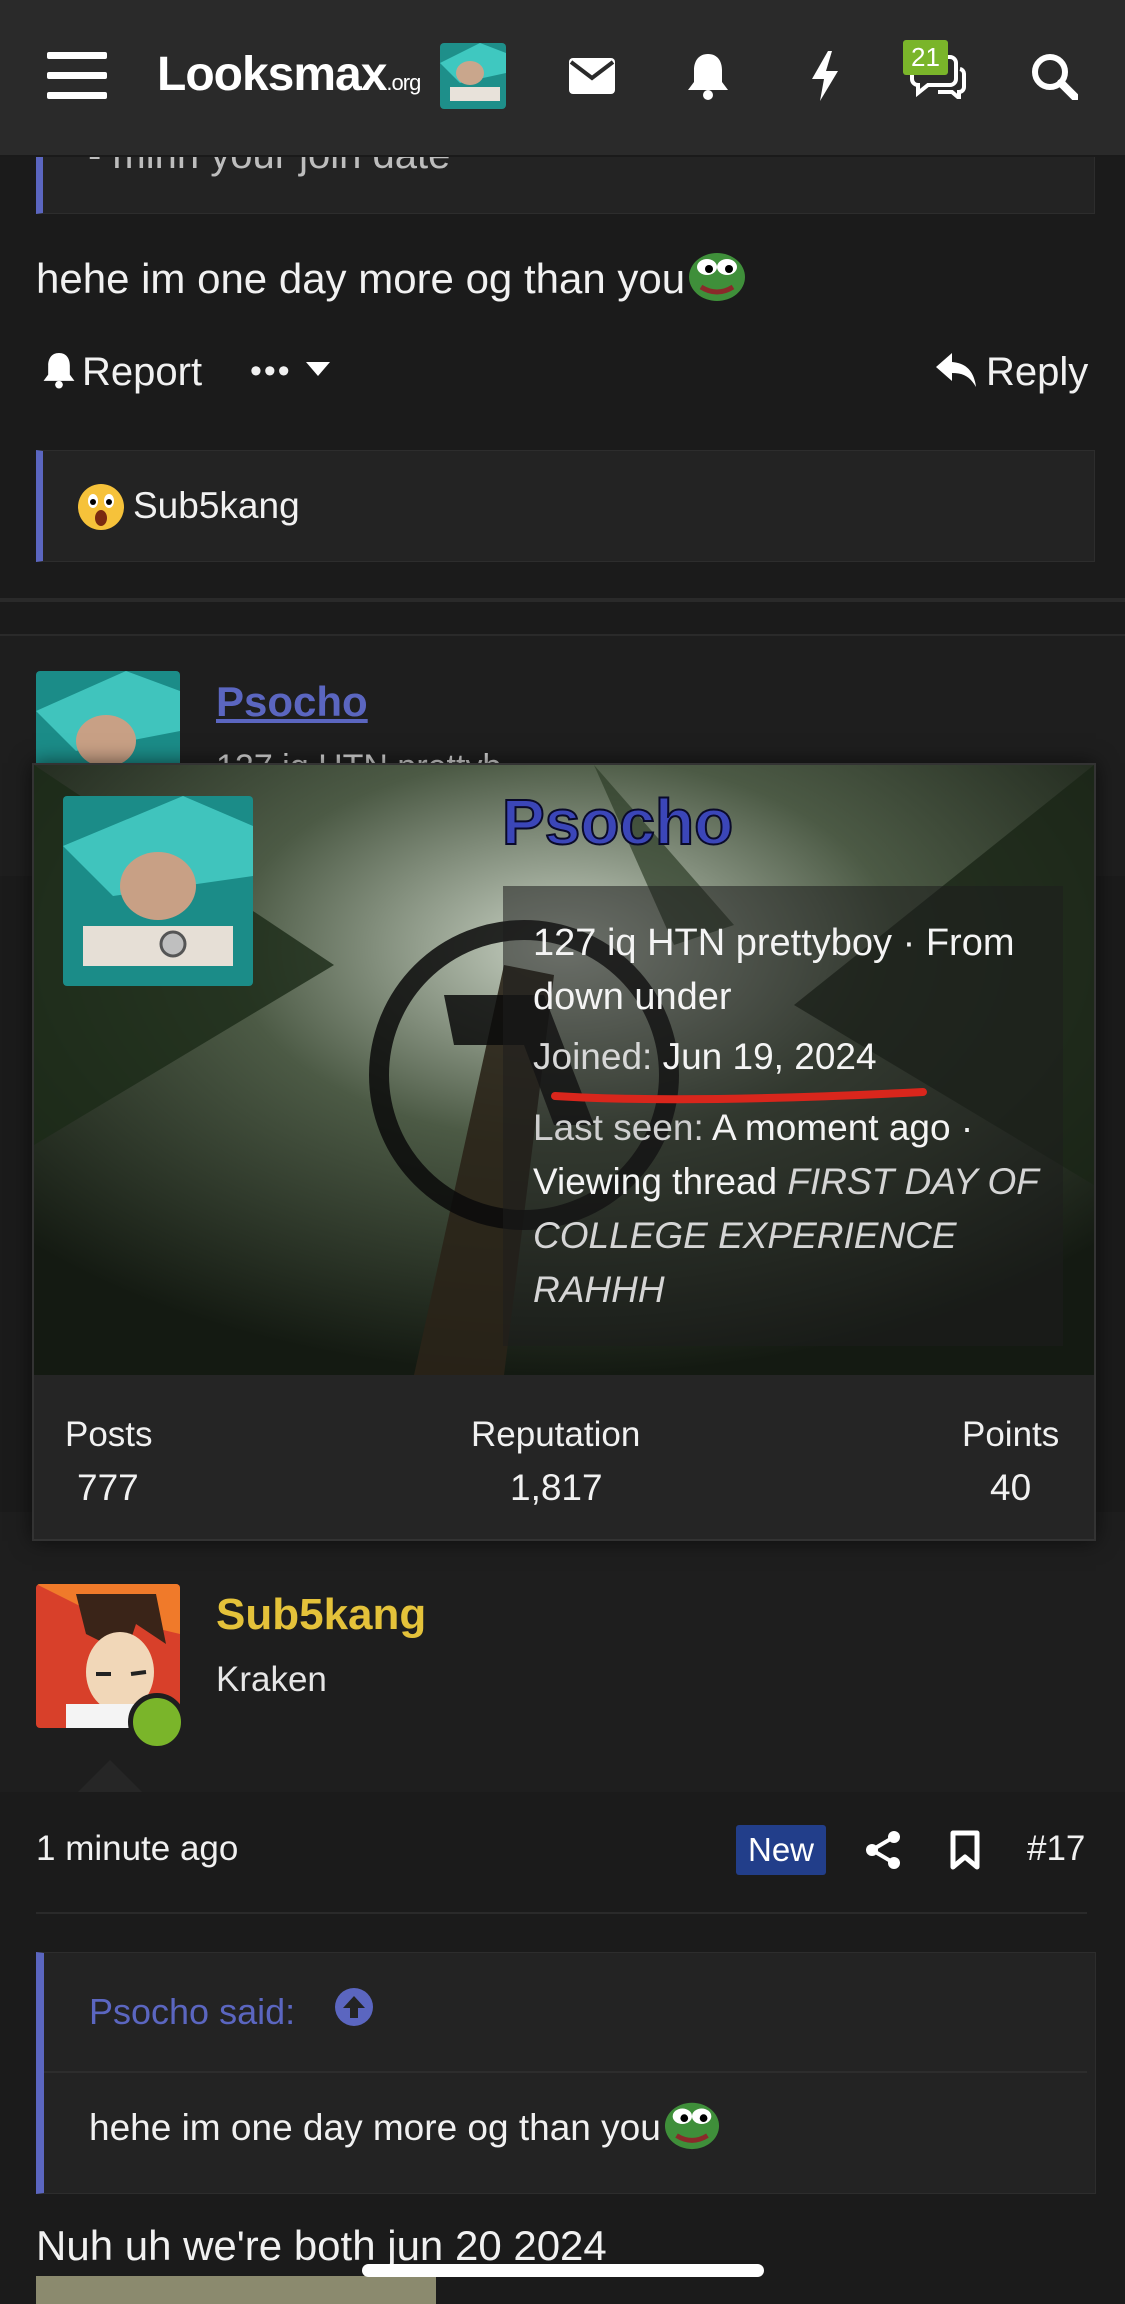 This screenshot has width=1125, height=2304. Describe the element at coordinates (842, 1127) in the screenshot. I see `last-seen-value: A moment ago ·` at that location.